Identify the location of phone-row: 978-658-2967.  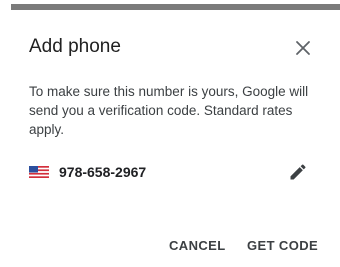
(176, 172).